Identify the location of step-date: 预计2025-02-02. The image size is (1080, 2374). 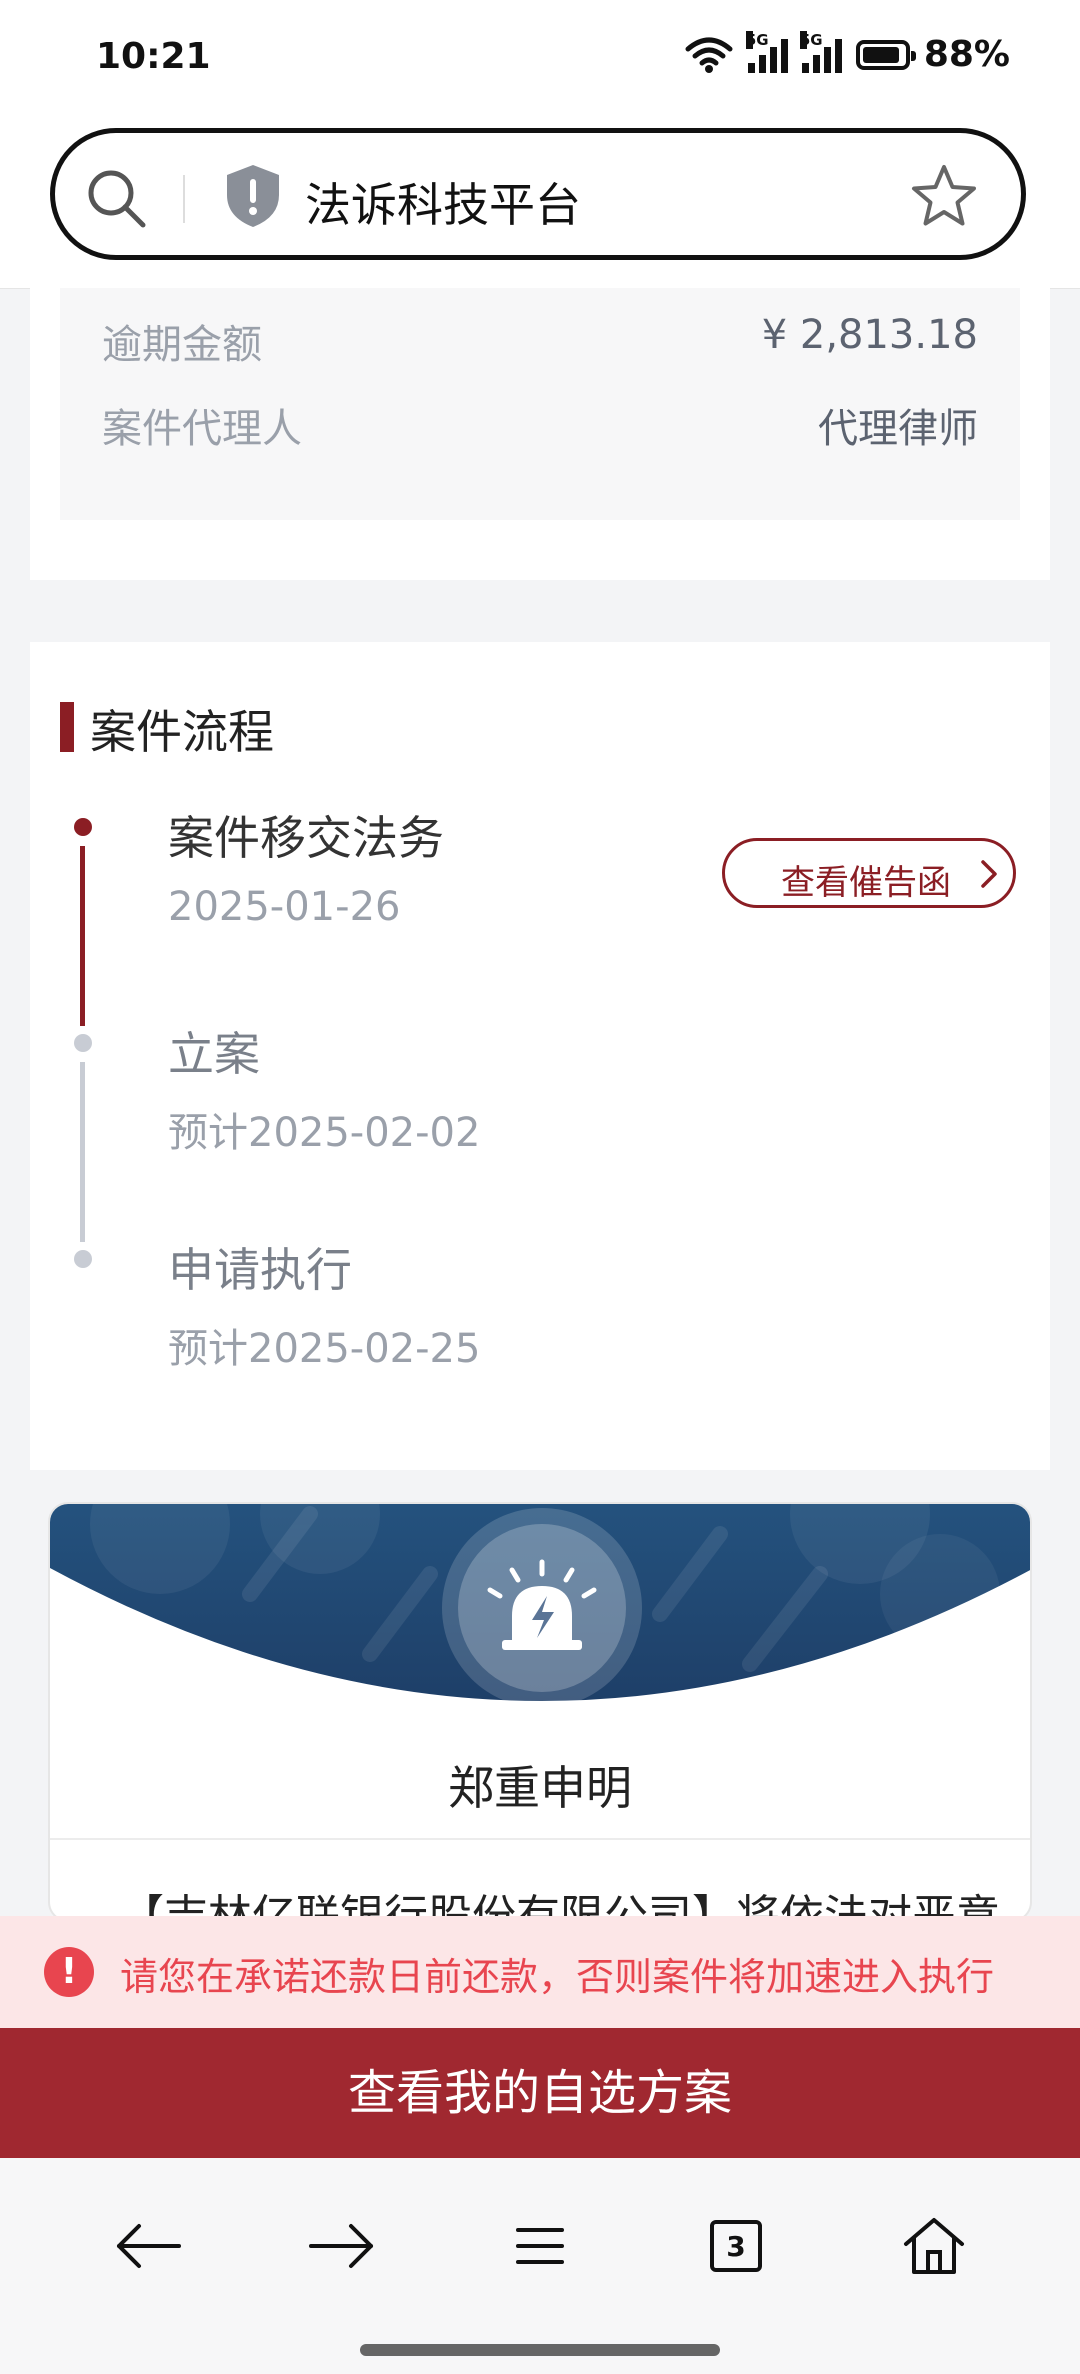
(324, 1133).